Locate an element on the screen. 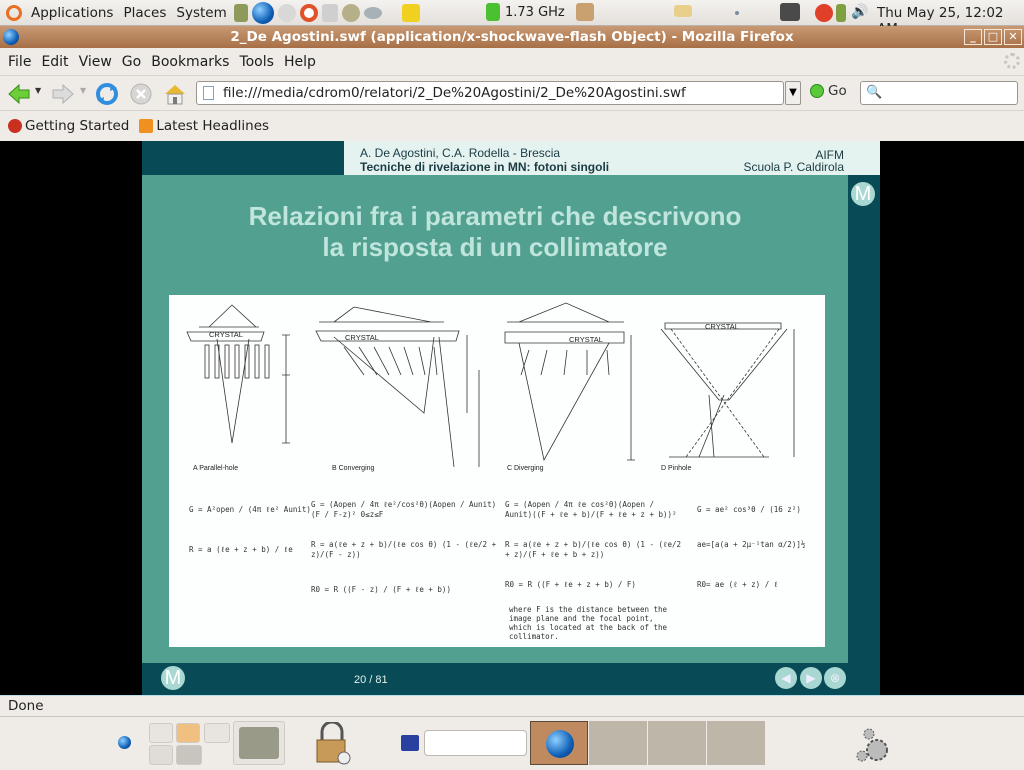 This screenshot has width=1024, height=770. url-history-dropdown: ▼ is located at coordinates (793, 93).